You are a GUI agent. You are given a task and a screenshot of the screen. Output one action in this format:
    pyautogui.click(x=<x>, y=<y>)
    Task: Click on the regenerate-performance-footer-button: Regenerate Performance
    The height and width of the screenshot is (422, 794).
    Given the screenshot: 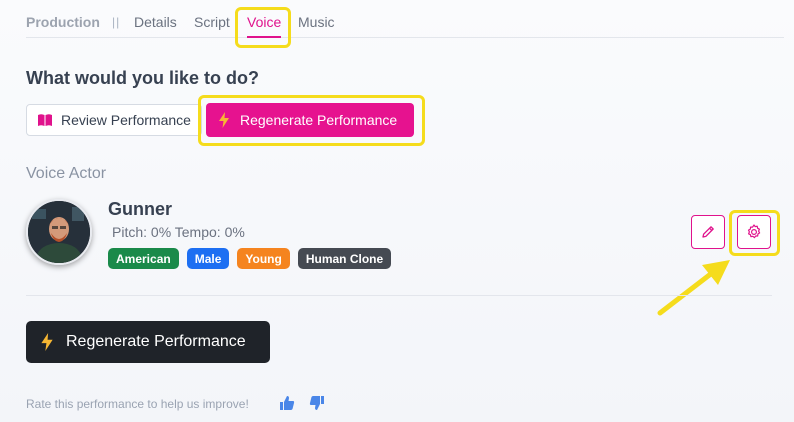 What is the action you would take?
    pyautogui.click(x=148, y=342)
    